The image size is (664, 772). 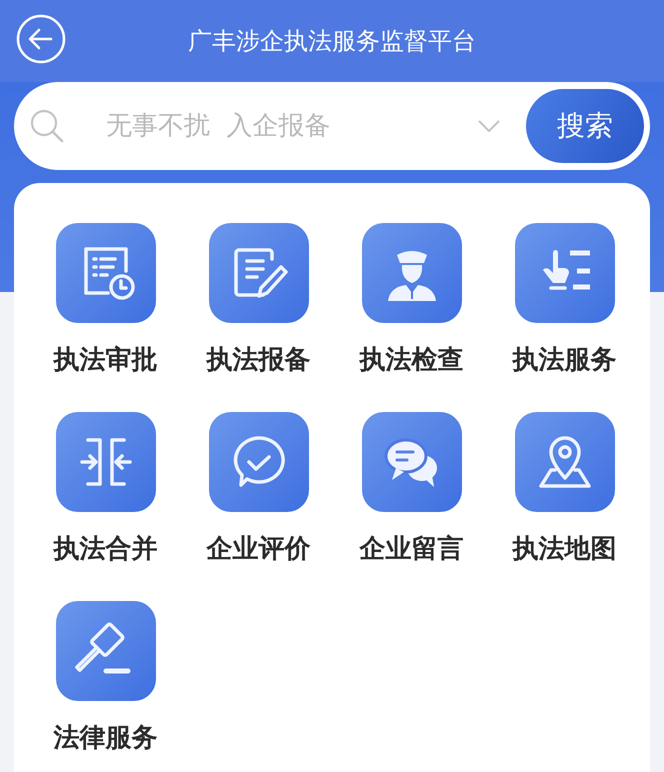 What do you see at coordinates (332, 126) in the screenshot?
I see `search-field: 无事不扰 入企报备 搜索` at bounding box center [332, 126].